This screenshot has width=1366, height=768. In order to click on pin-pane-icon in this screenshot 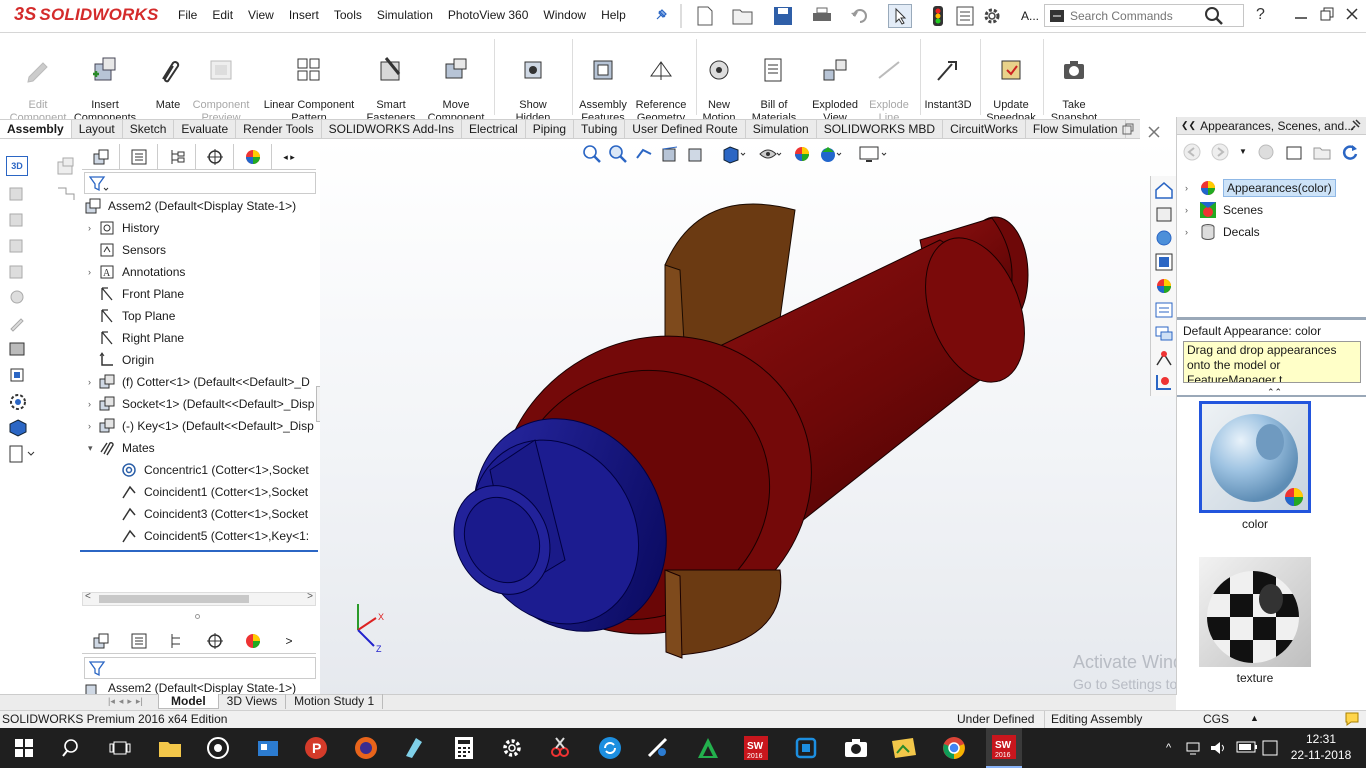, I will do `click(1355, 125)`.